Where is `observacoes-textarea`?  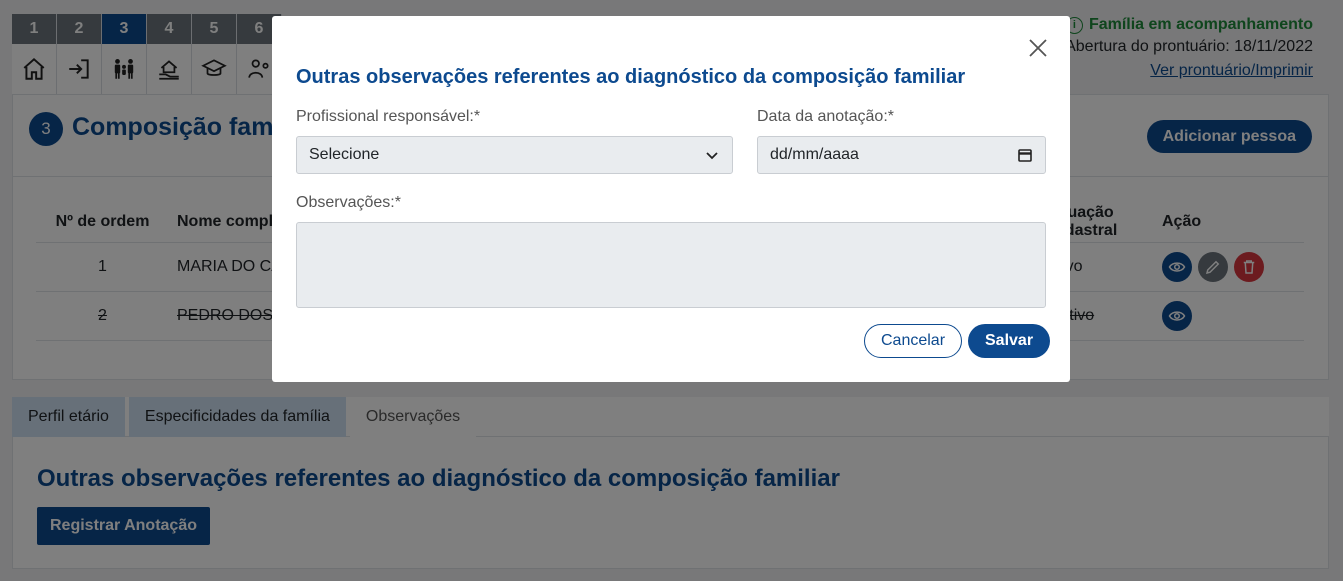 observacoes-textarea is located at coordinates (671, 265).